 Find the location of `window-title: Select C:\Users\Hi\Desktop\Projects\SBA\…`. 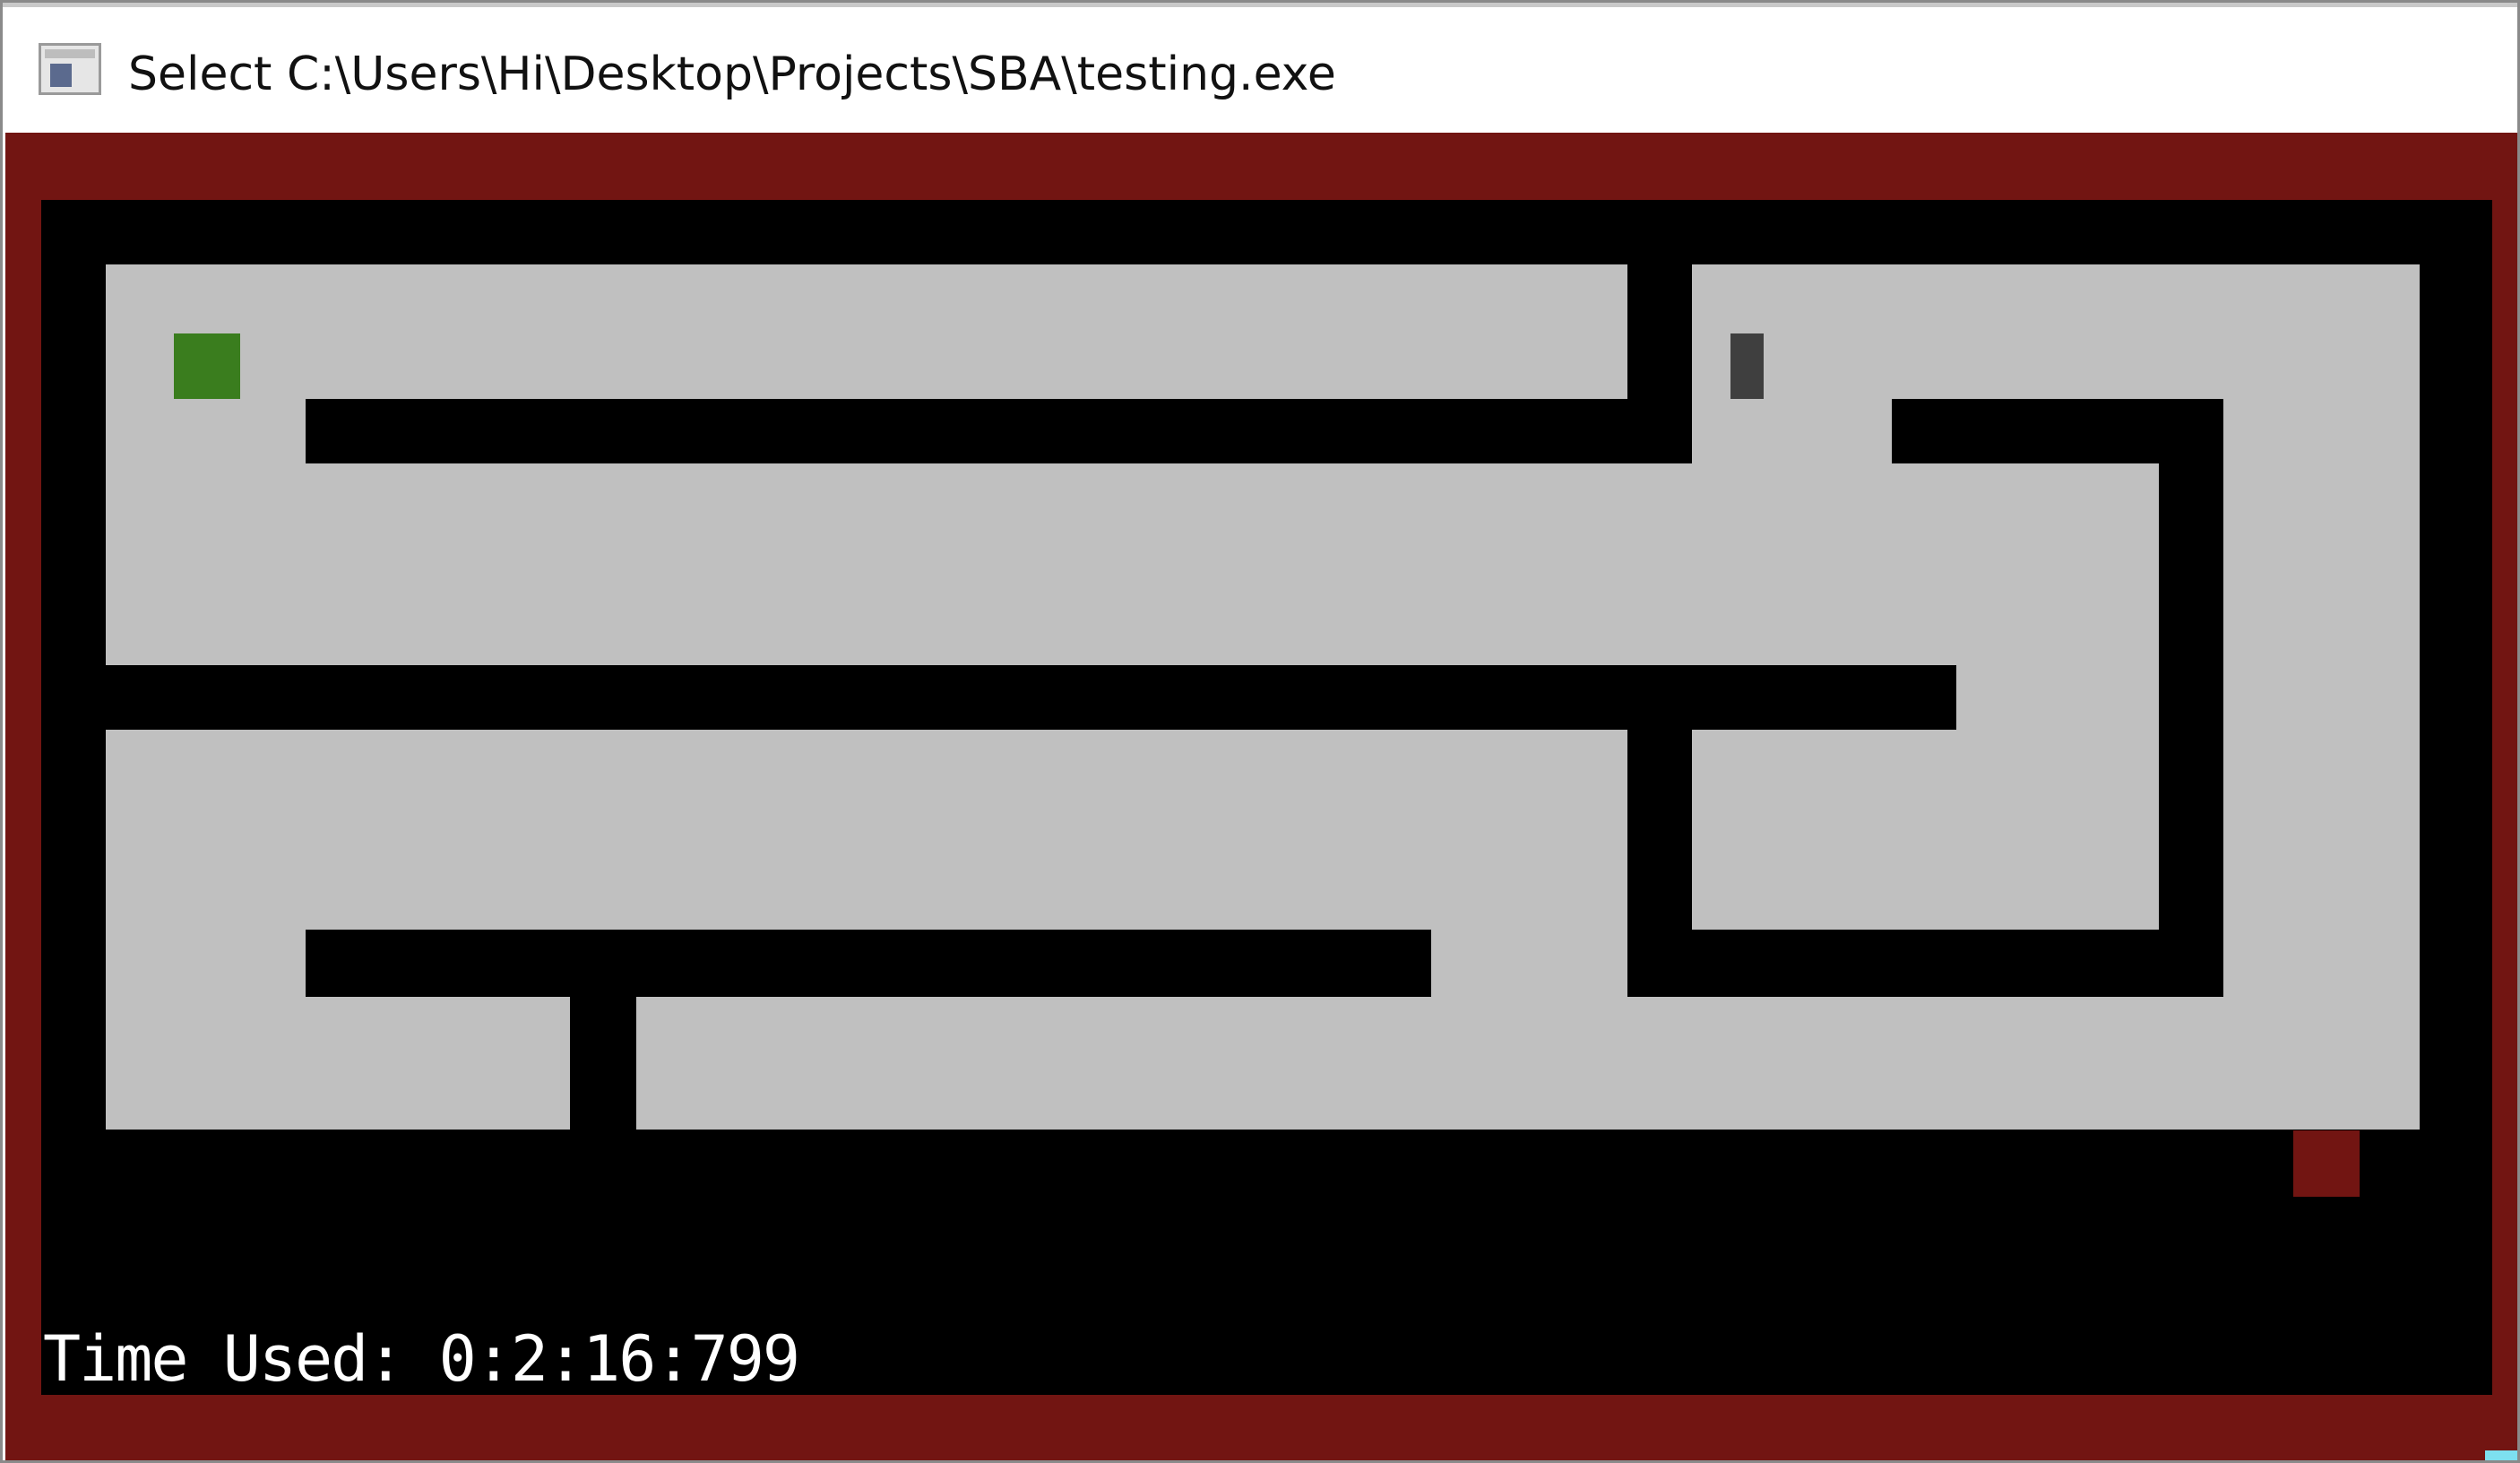

window-title: Select C:\Users\Hi\Desktop\Projects\SBA\… is located at coordinates (732, 75).